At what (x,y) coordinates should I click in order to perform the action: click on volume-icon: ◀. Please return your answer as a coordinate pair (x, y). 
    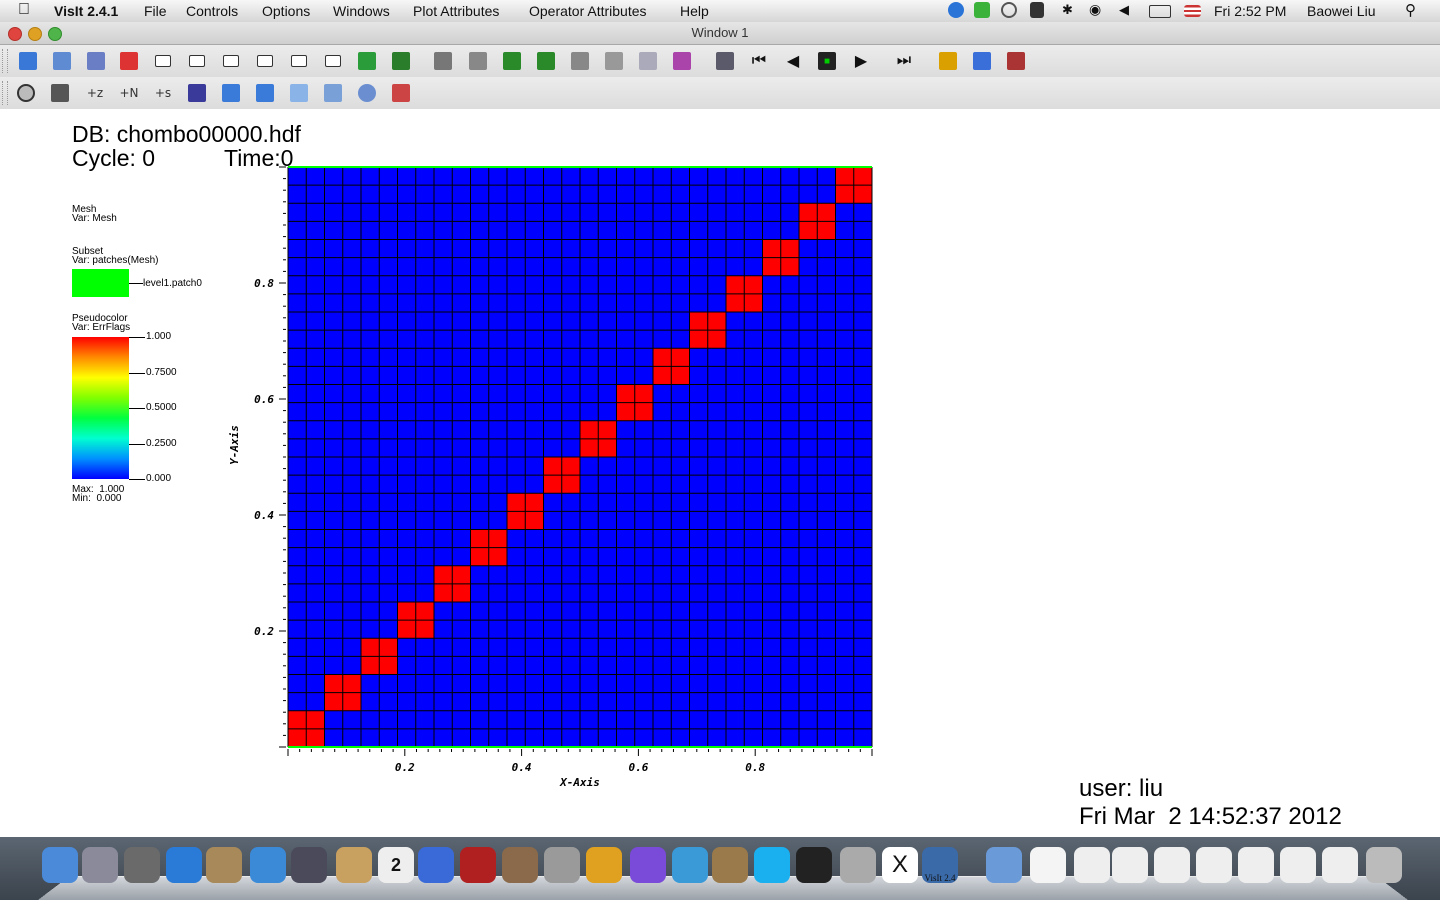
    Looking at the image, I should click on (1127, 10).